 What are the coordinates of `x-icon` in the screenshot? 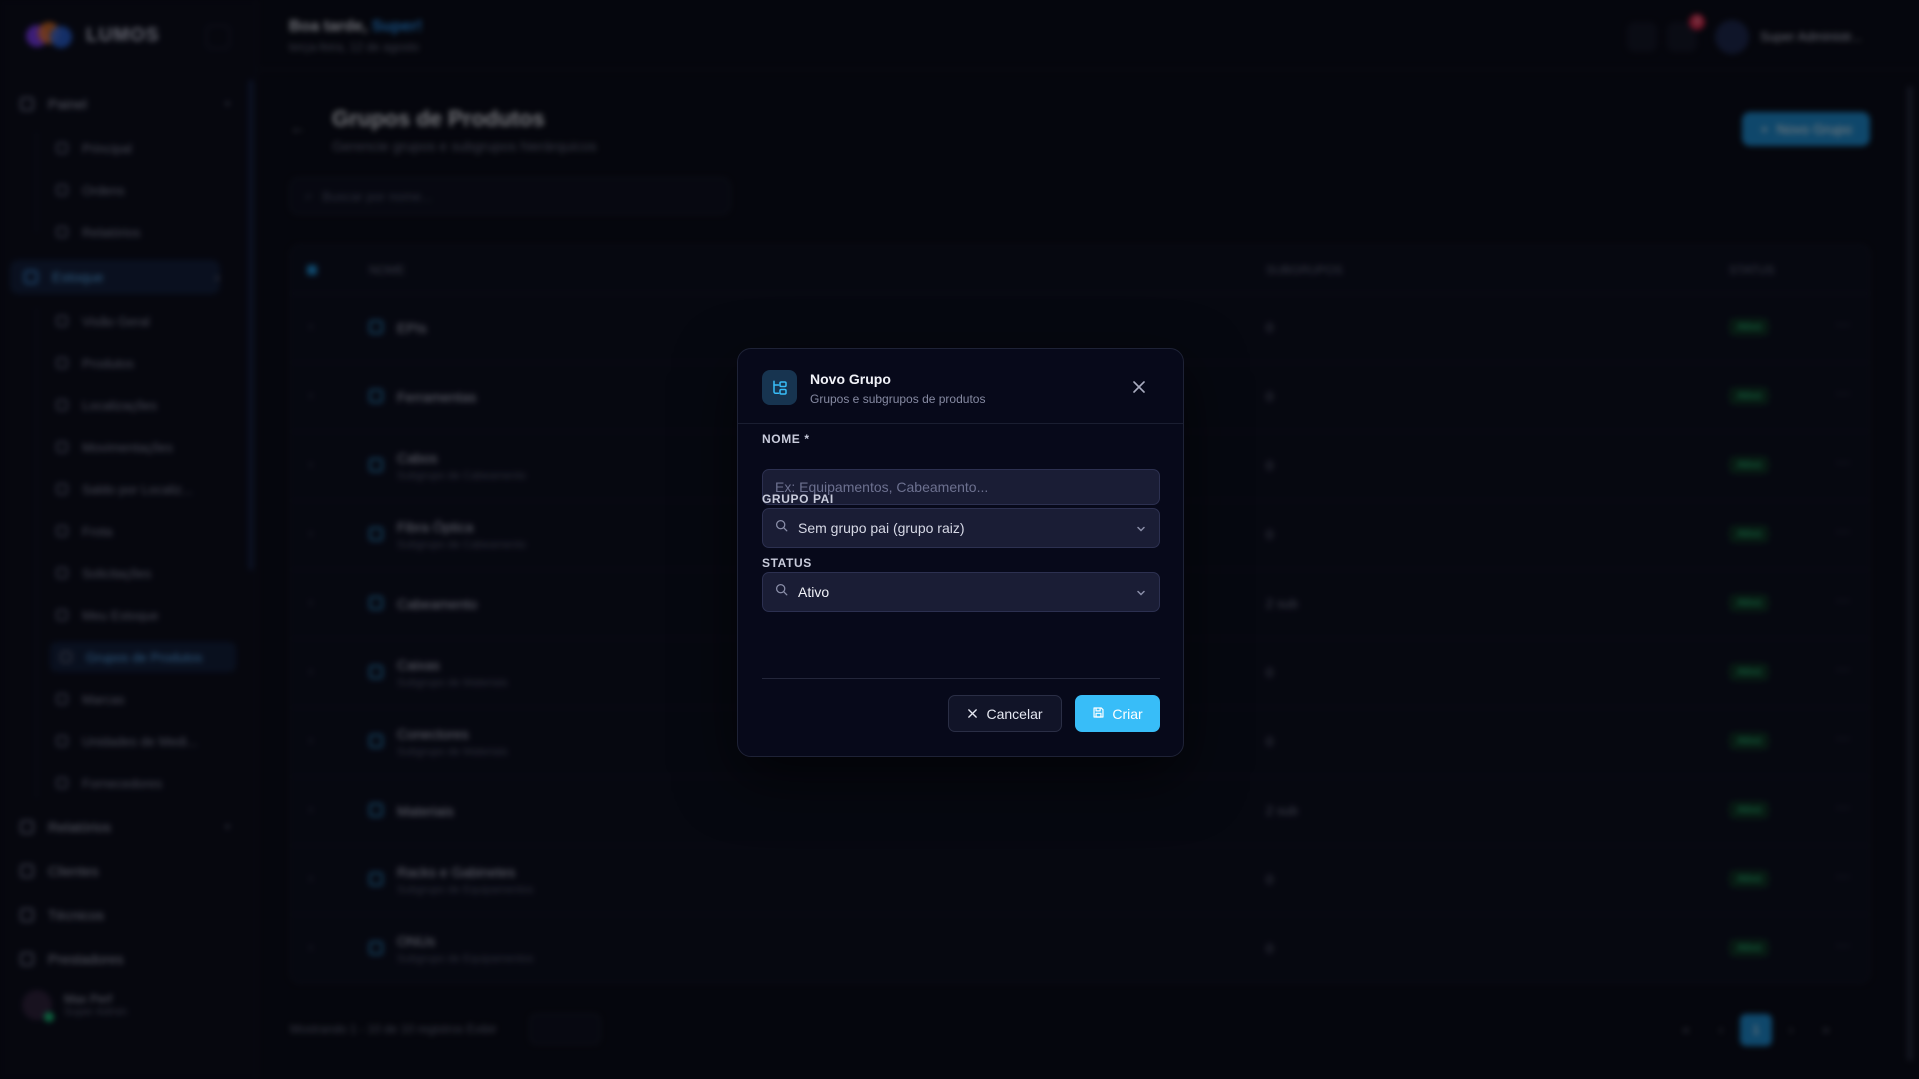 It's located at (972, 714).